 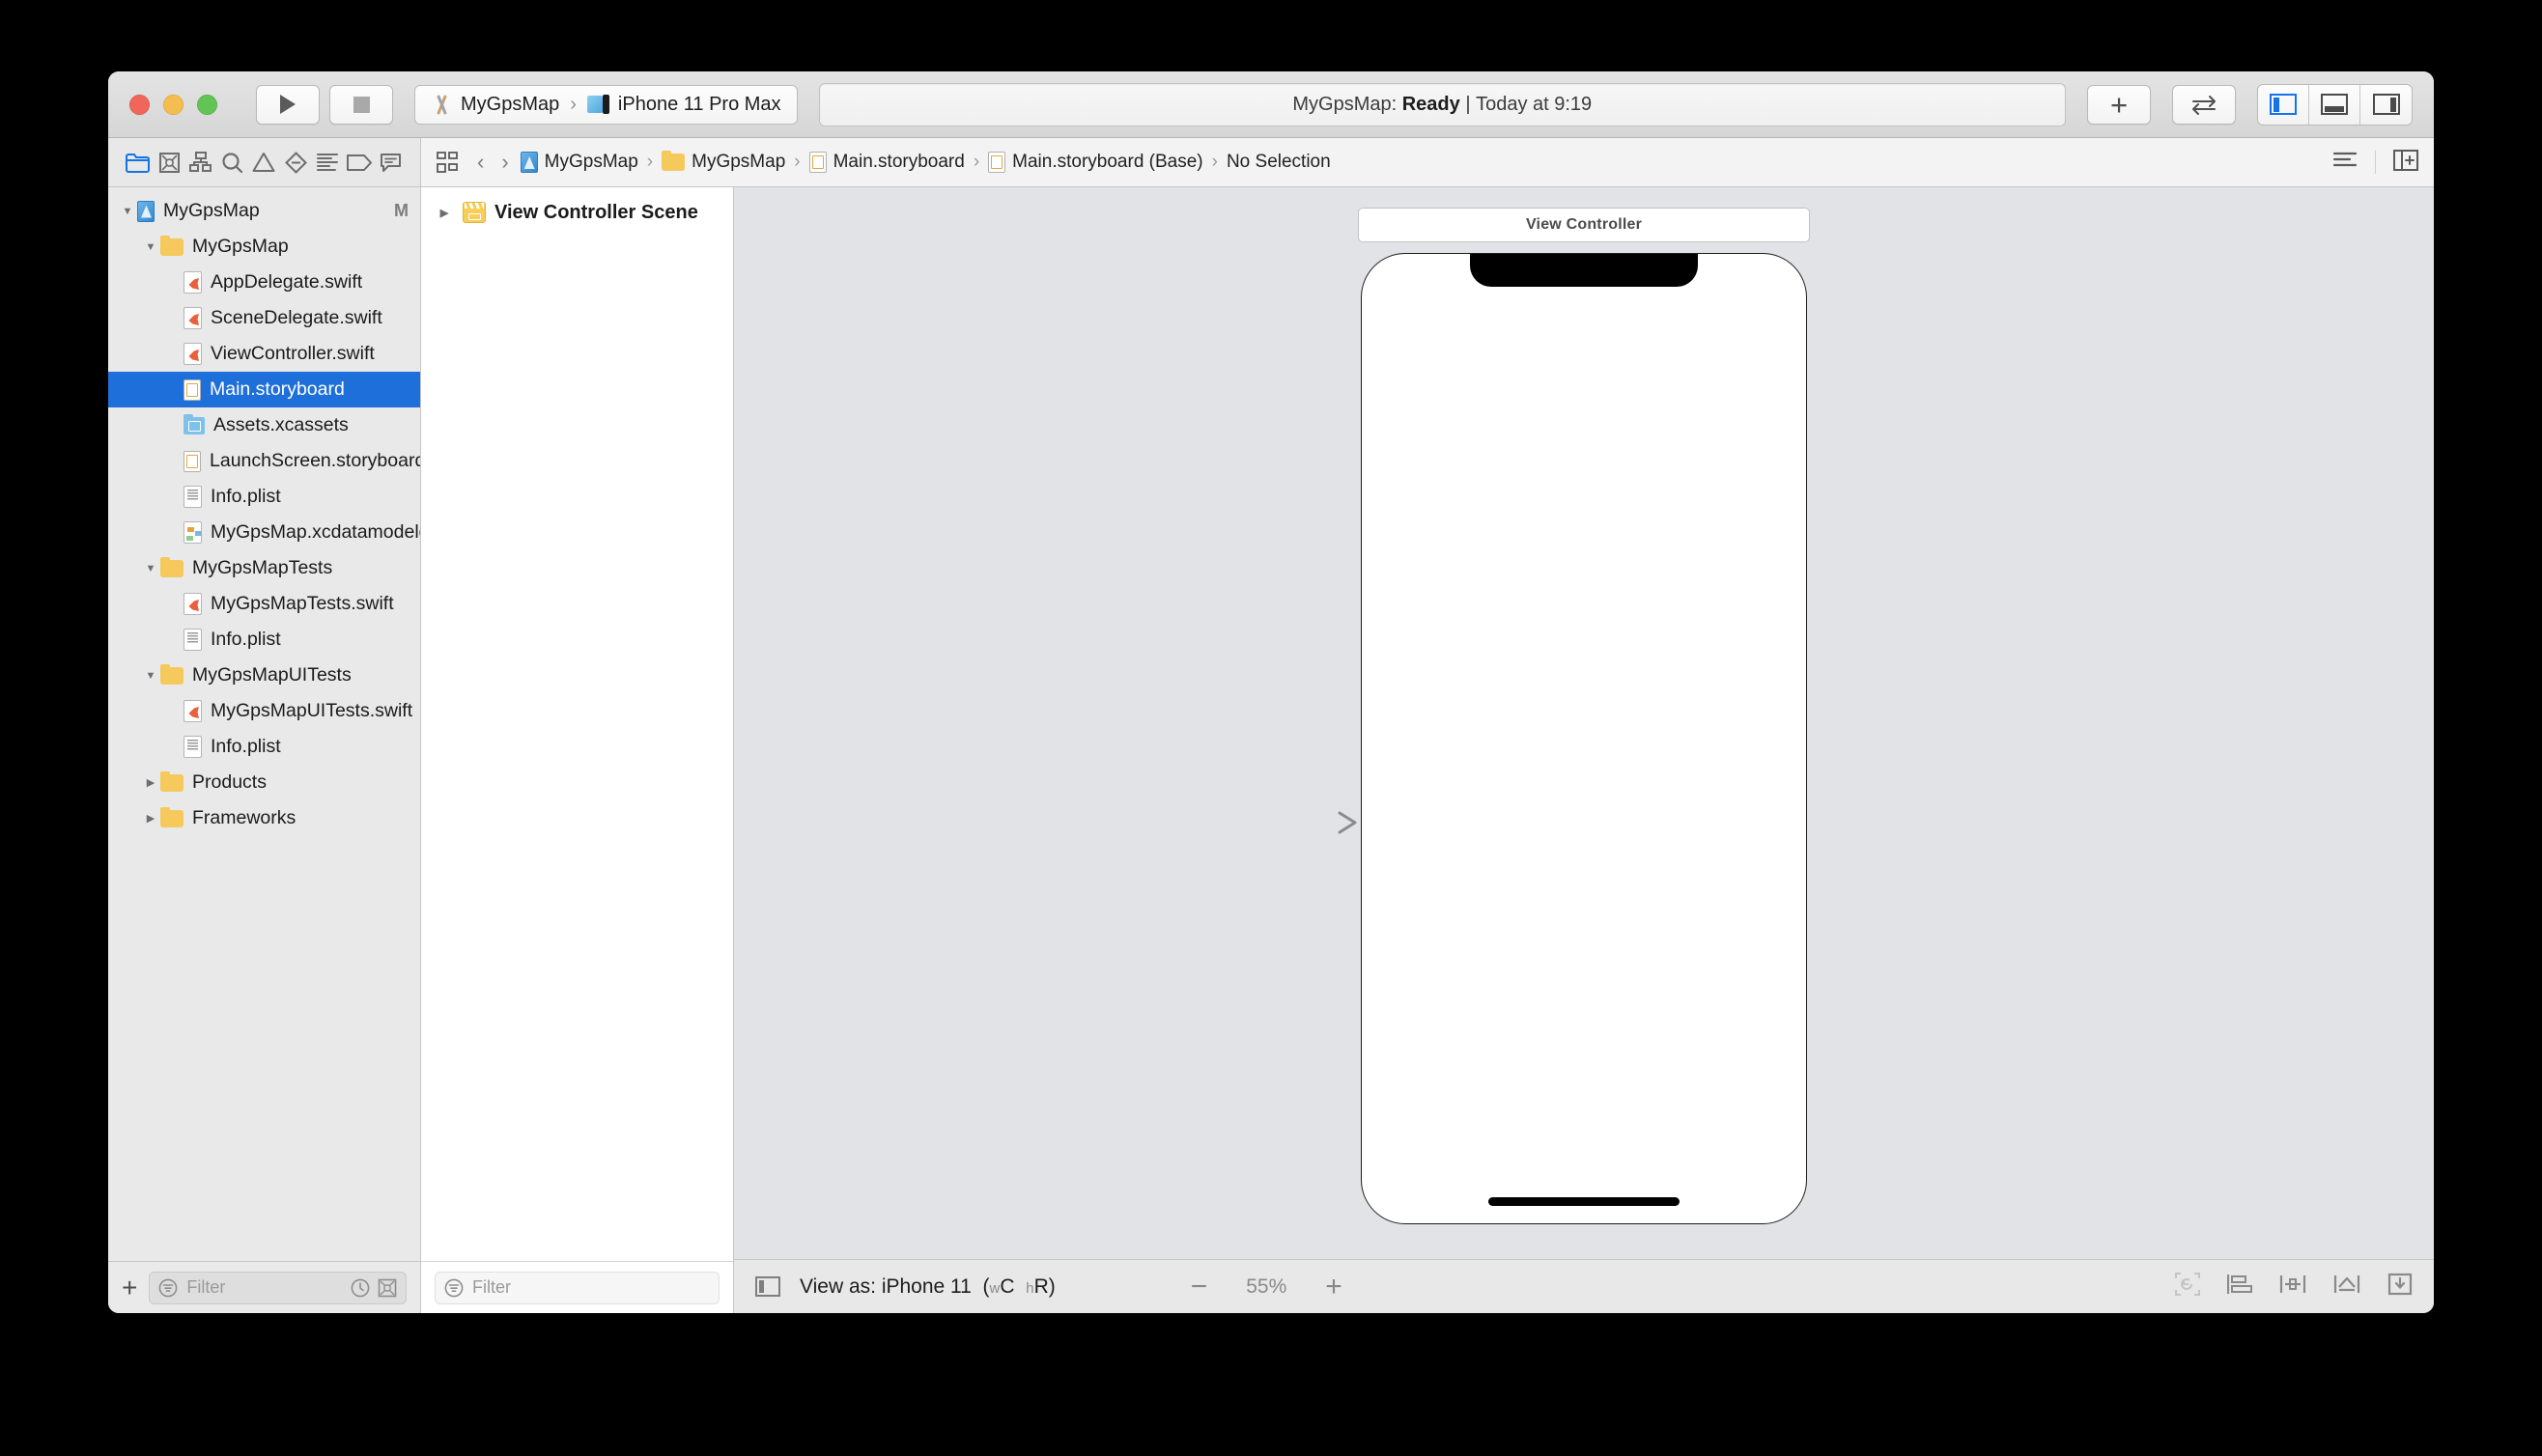 What do you see at coordinates (577, 724) in the screenshot?
I see `outline-tree: ▶ View Controller Scene` at bounding box center [577, 724].